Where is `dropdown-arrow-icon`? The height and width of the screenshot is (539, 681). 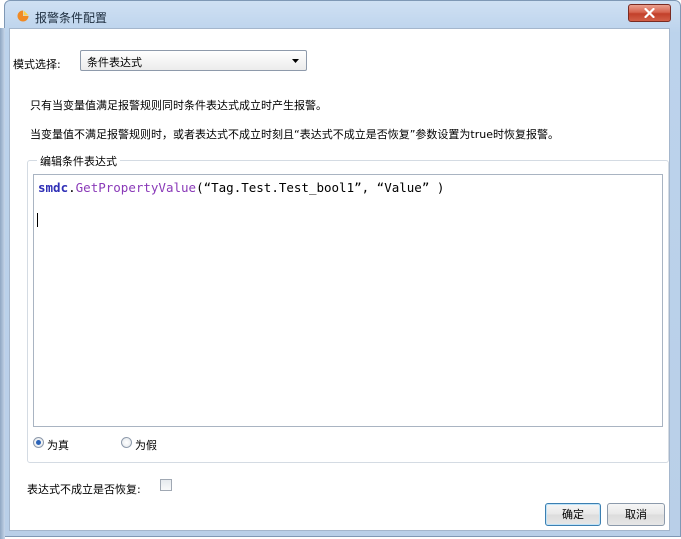
dropdown-arrow-icon is located at coordinates (295, 61).